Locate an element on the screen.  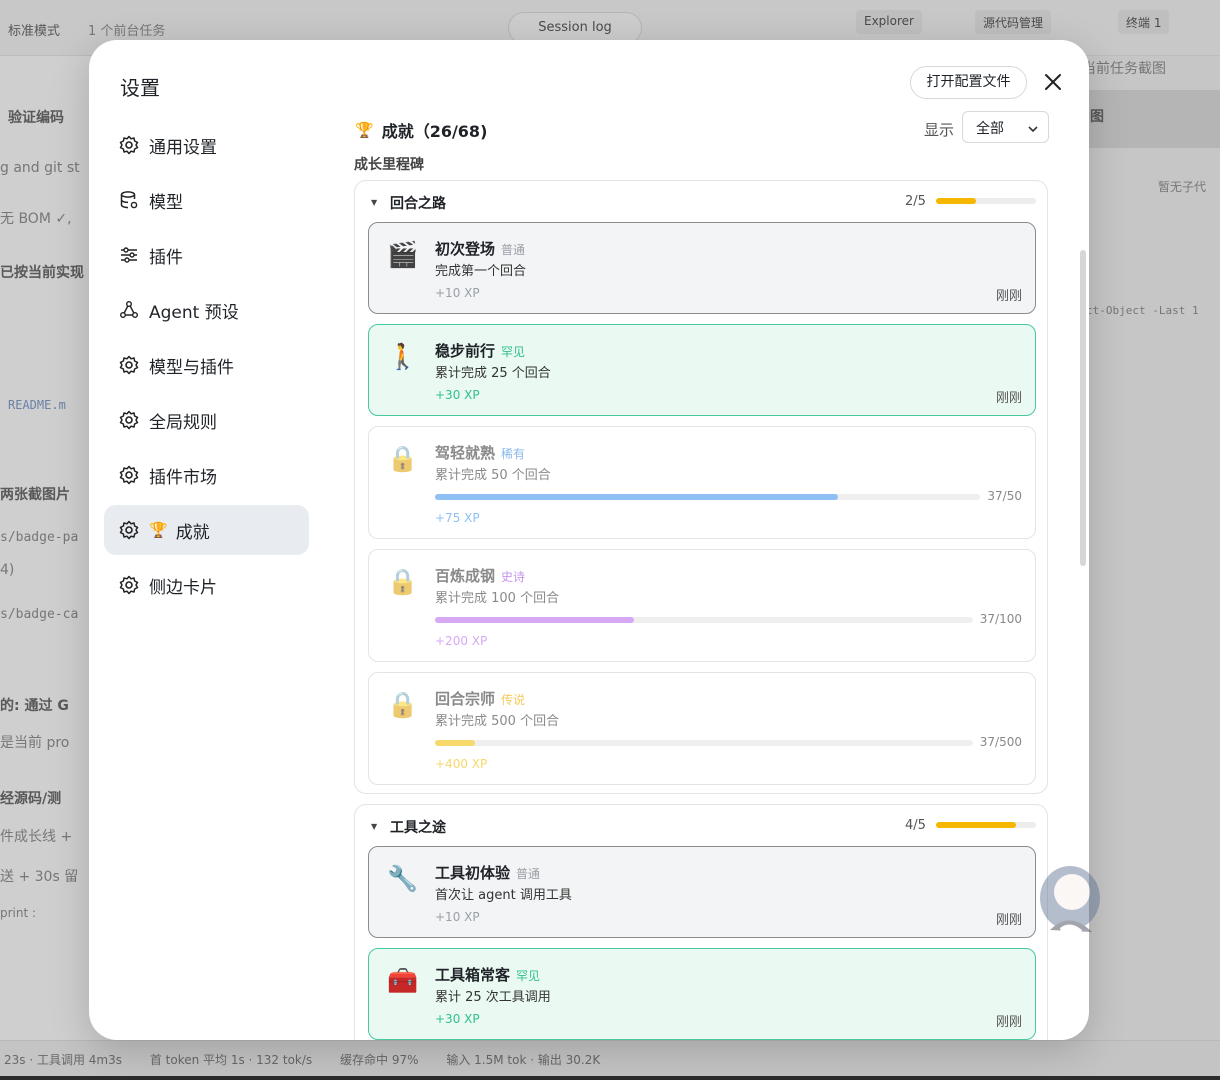
toolbox-icon: 🧰 is located at coordinates (403, 980).